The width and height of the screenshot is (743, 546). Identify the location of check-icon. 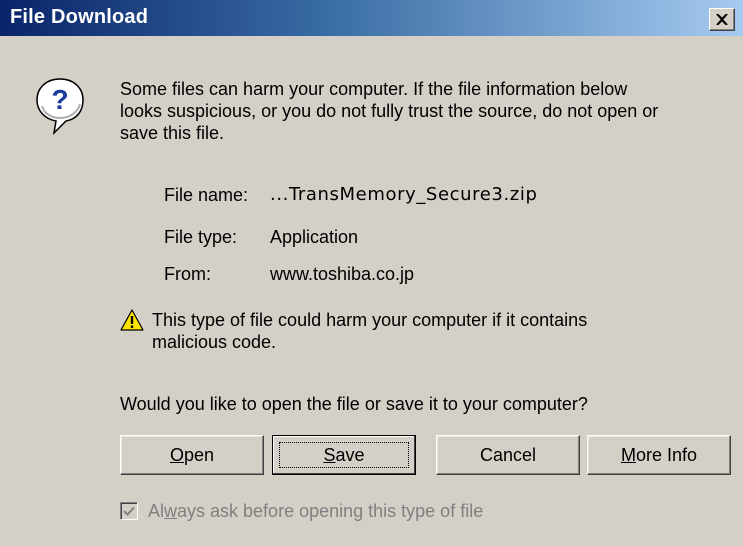
(129, 511).